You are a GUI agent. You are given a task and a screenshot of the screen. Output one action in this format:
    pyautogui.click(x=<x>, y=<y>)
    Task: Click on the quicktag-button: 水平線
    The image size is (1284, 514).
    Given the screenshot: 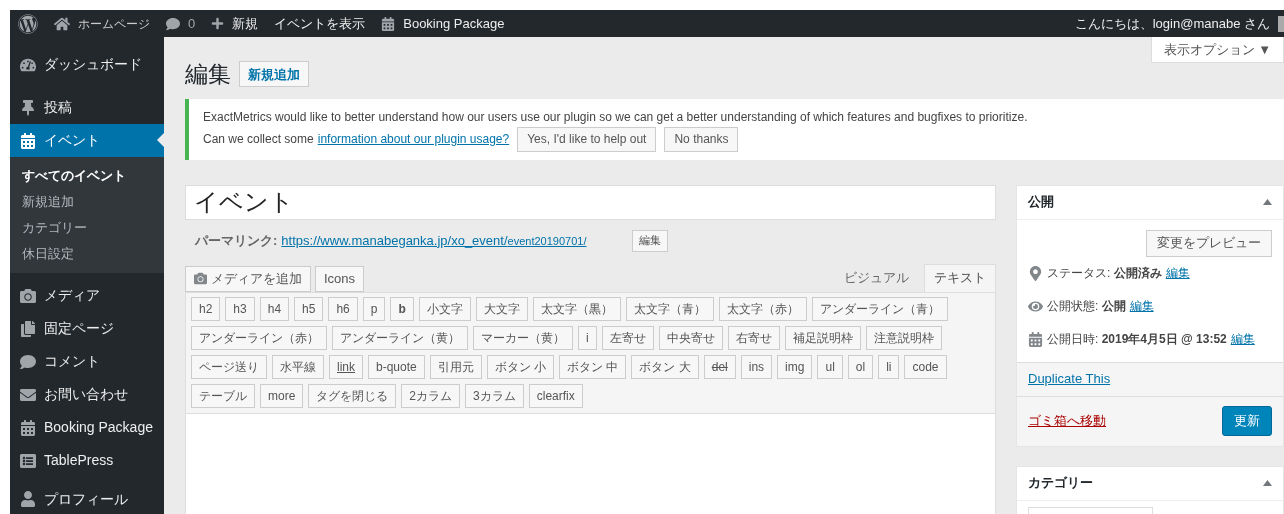 What is the action you would take?
    pyautogui.click(x=298, y=366)
    